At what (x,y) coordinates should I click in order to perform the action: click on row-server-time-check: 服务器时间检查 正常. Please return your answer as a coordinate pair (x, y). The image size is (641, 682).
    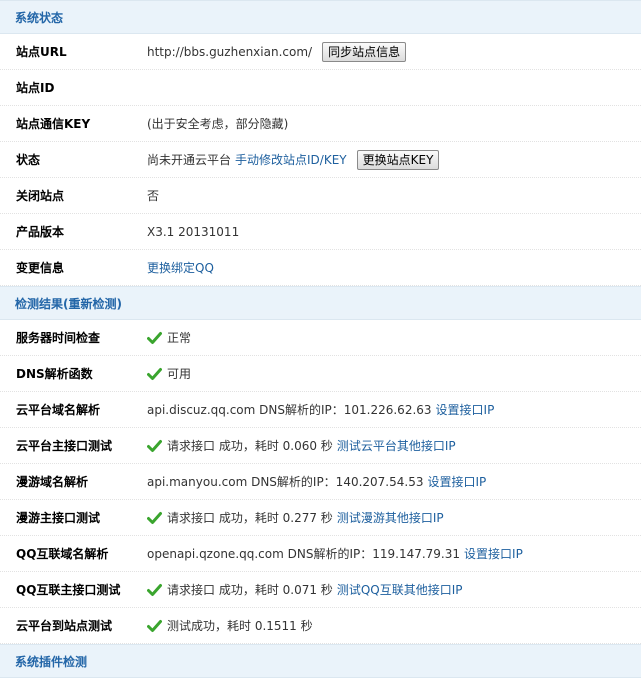
    Looking at the image, I should click on (320, 338).